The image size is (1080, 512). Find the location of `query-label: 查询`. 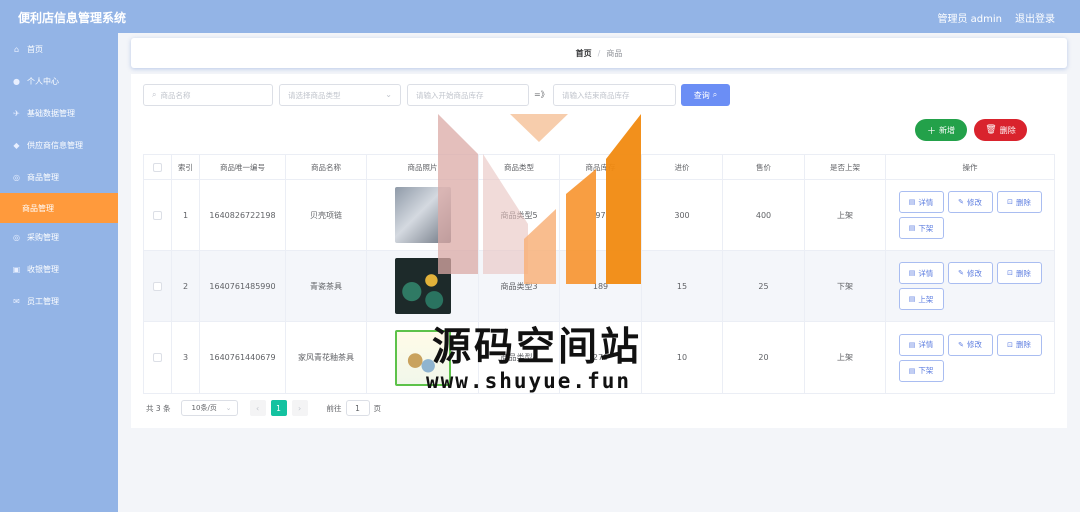

query-label: 查询 is located at coordinates (701, 95).